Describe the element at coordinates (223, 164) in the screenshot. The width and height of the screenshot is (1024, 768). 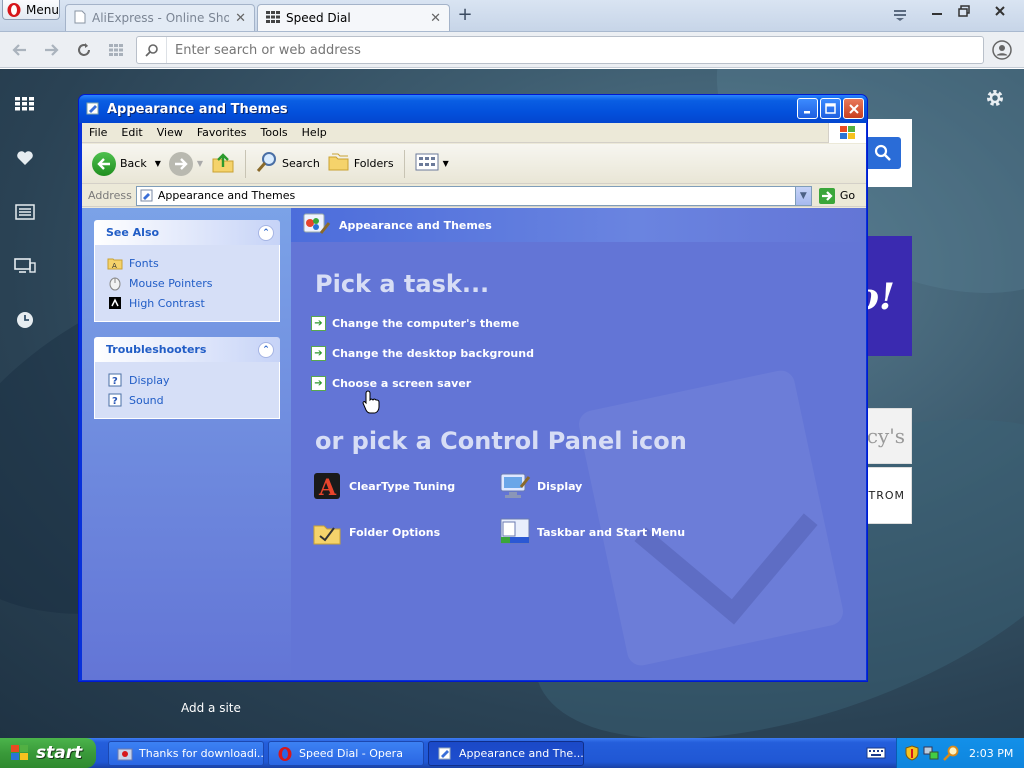
I see `up-folder-button` at that location.